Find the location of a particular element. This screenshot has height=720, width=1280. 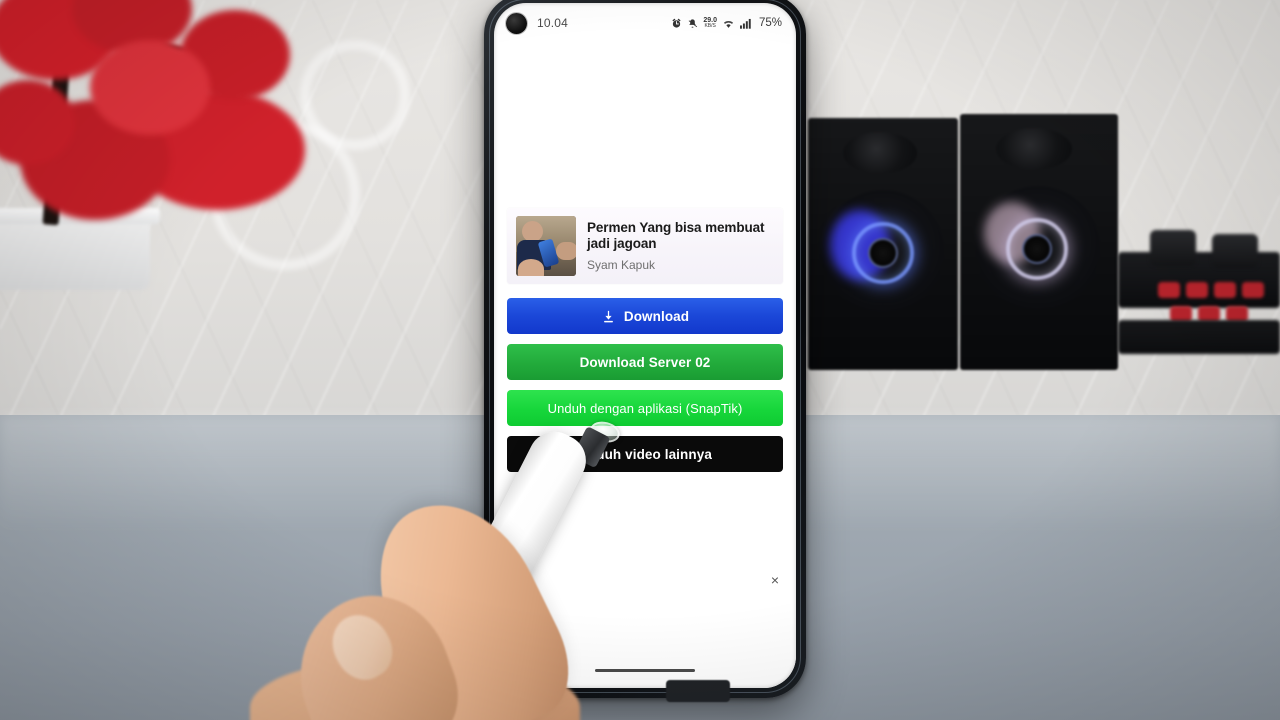

alarm-icon is located at coordinates (676, 23).